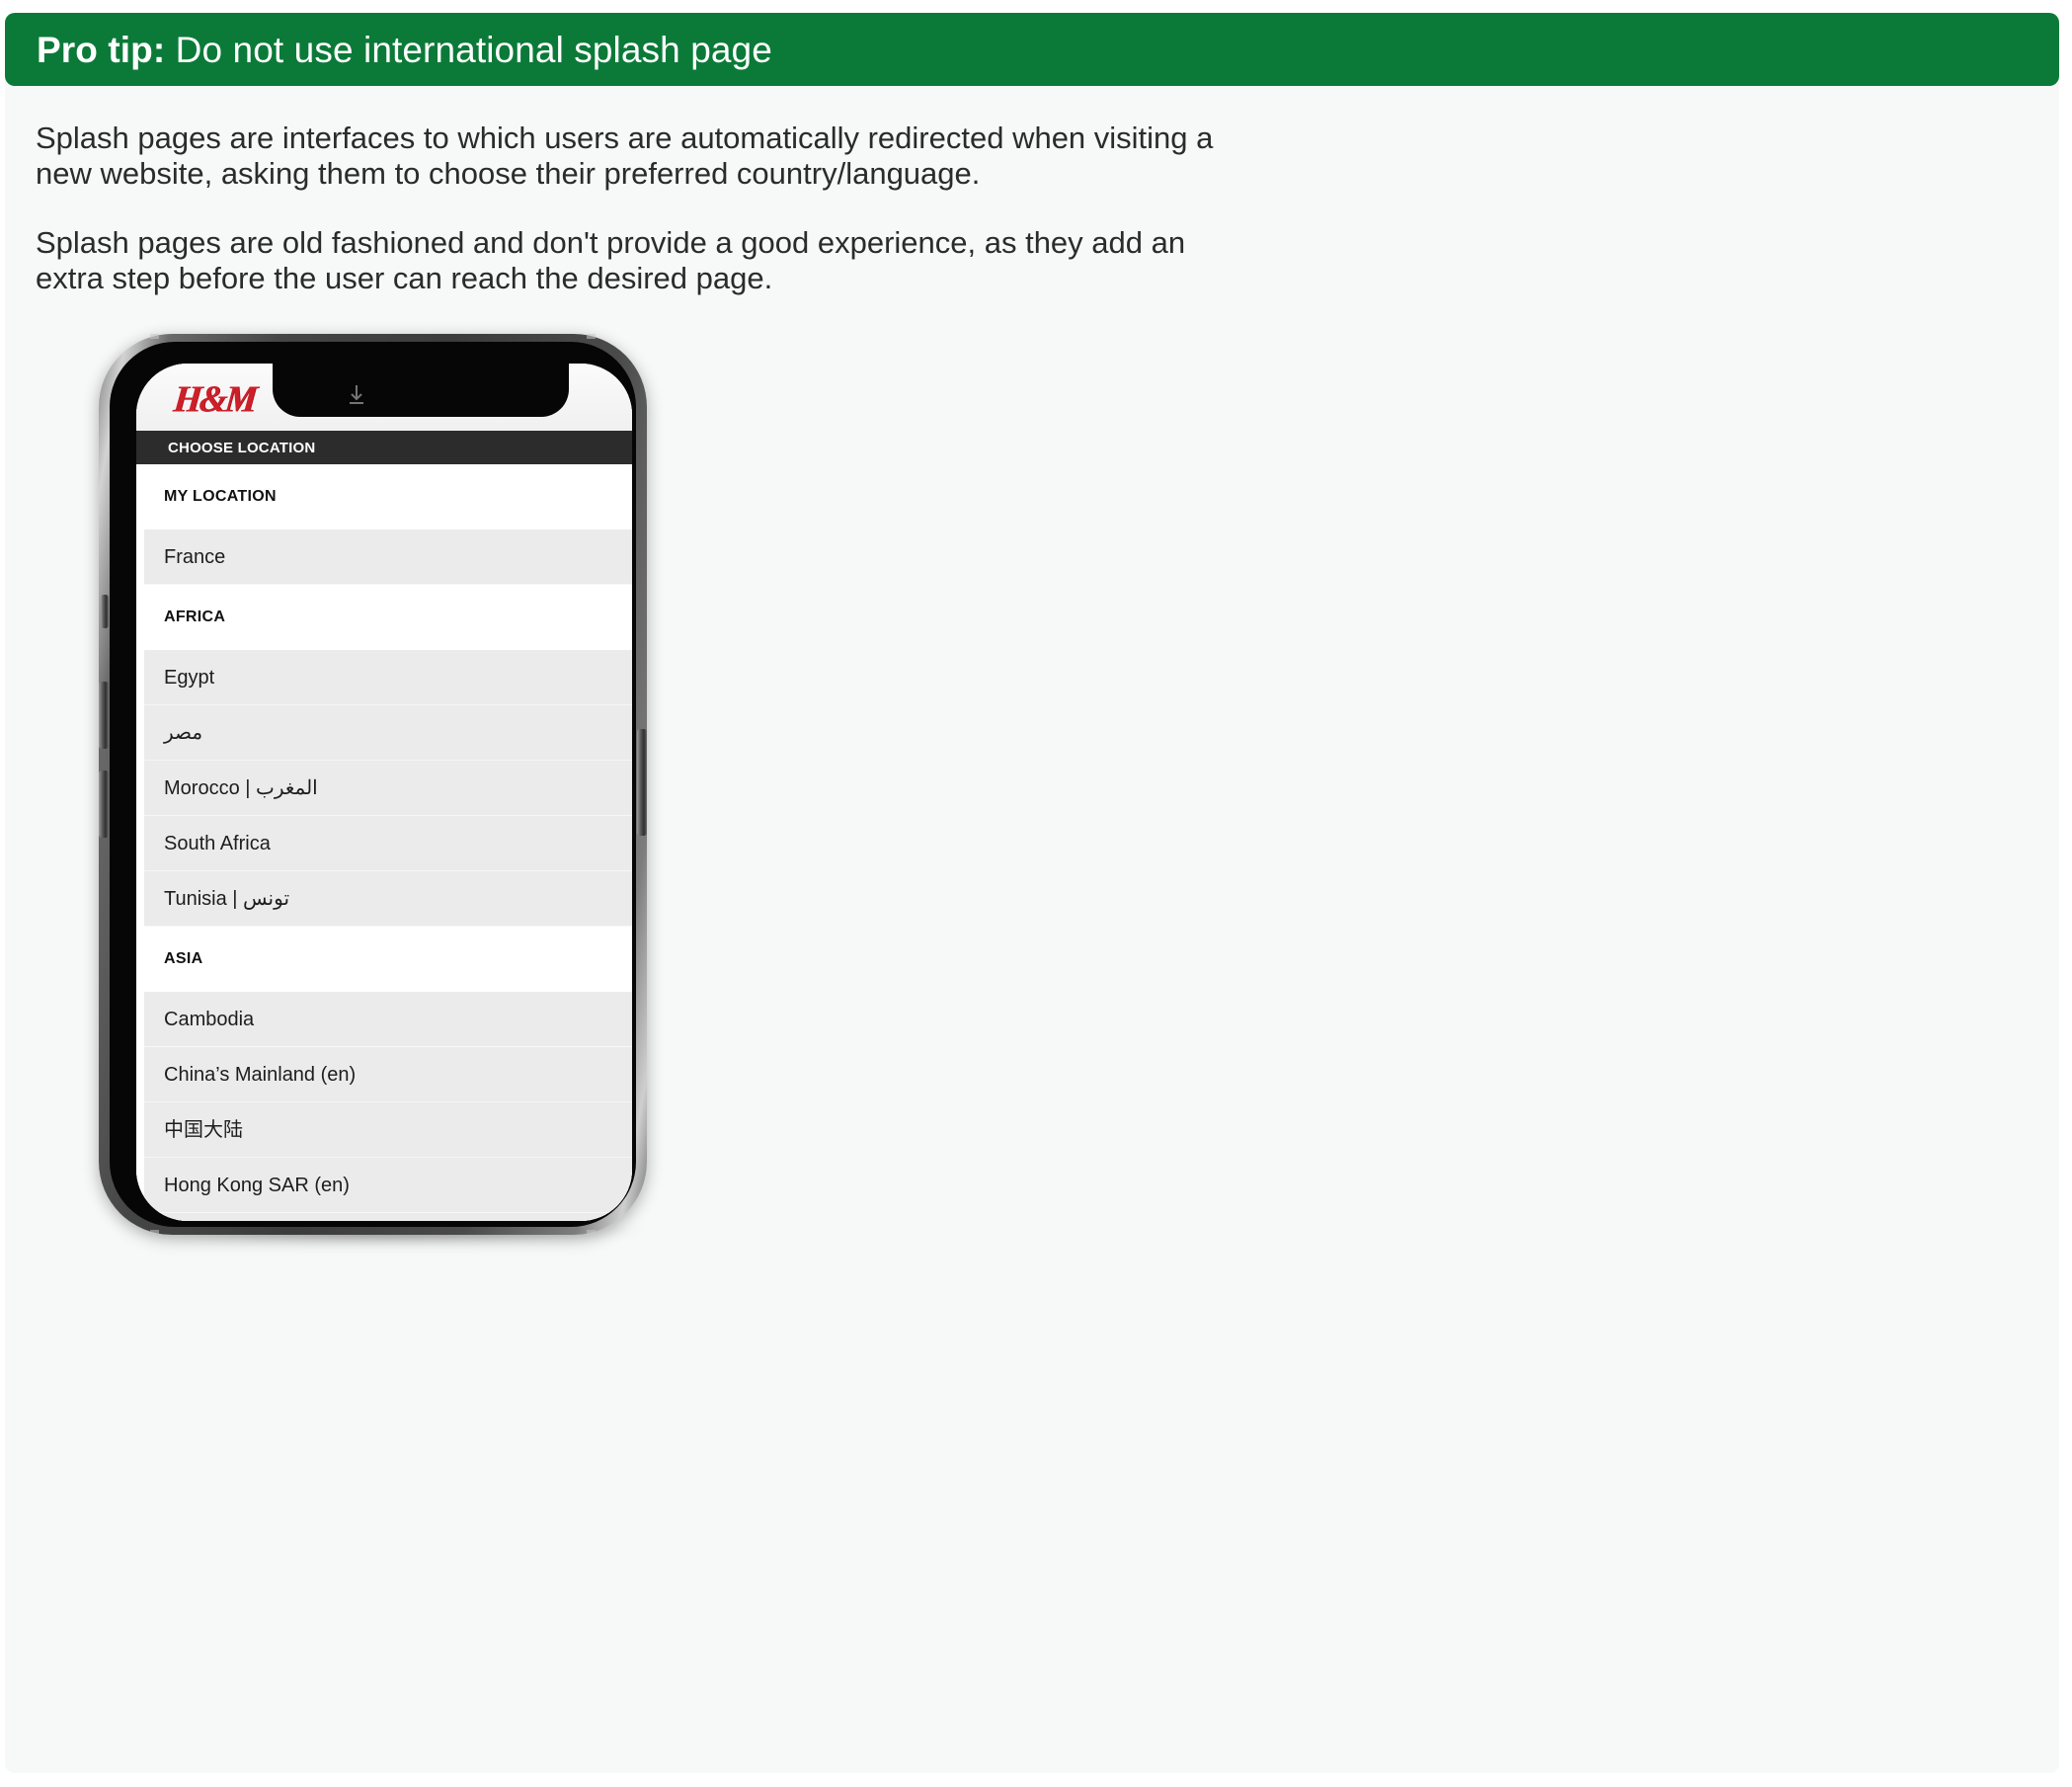 This screenshot has width=2072, height=1787. I want to click on location-list-item: Morocco | المغرب, so click(388, 788).